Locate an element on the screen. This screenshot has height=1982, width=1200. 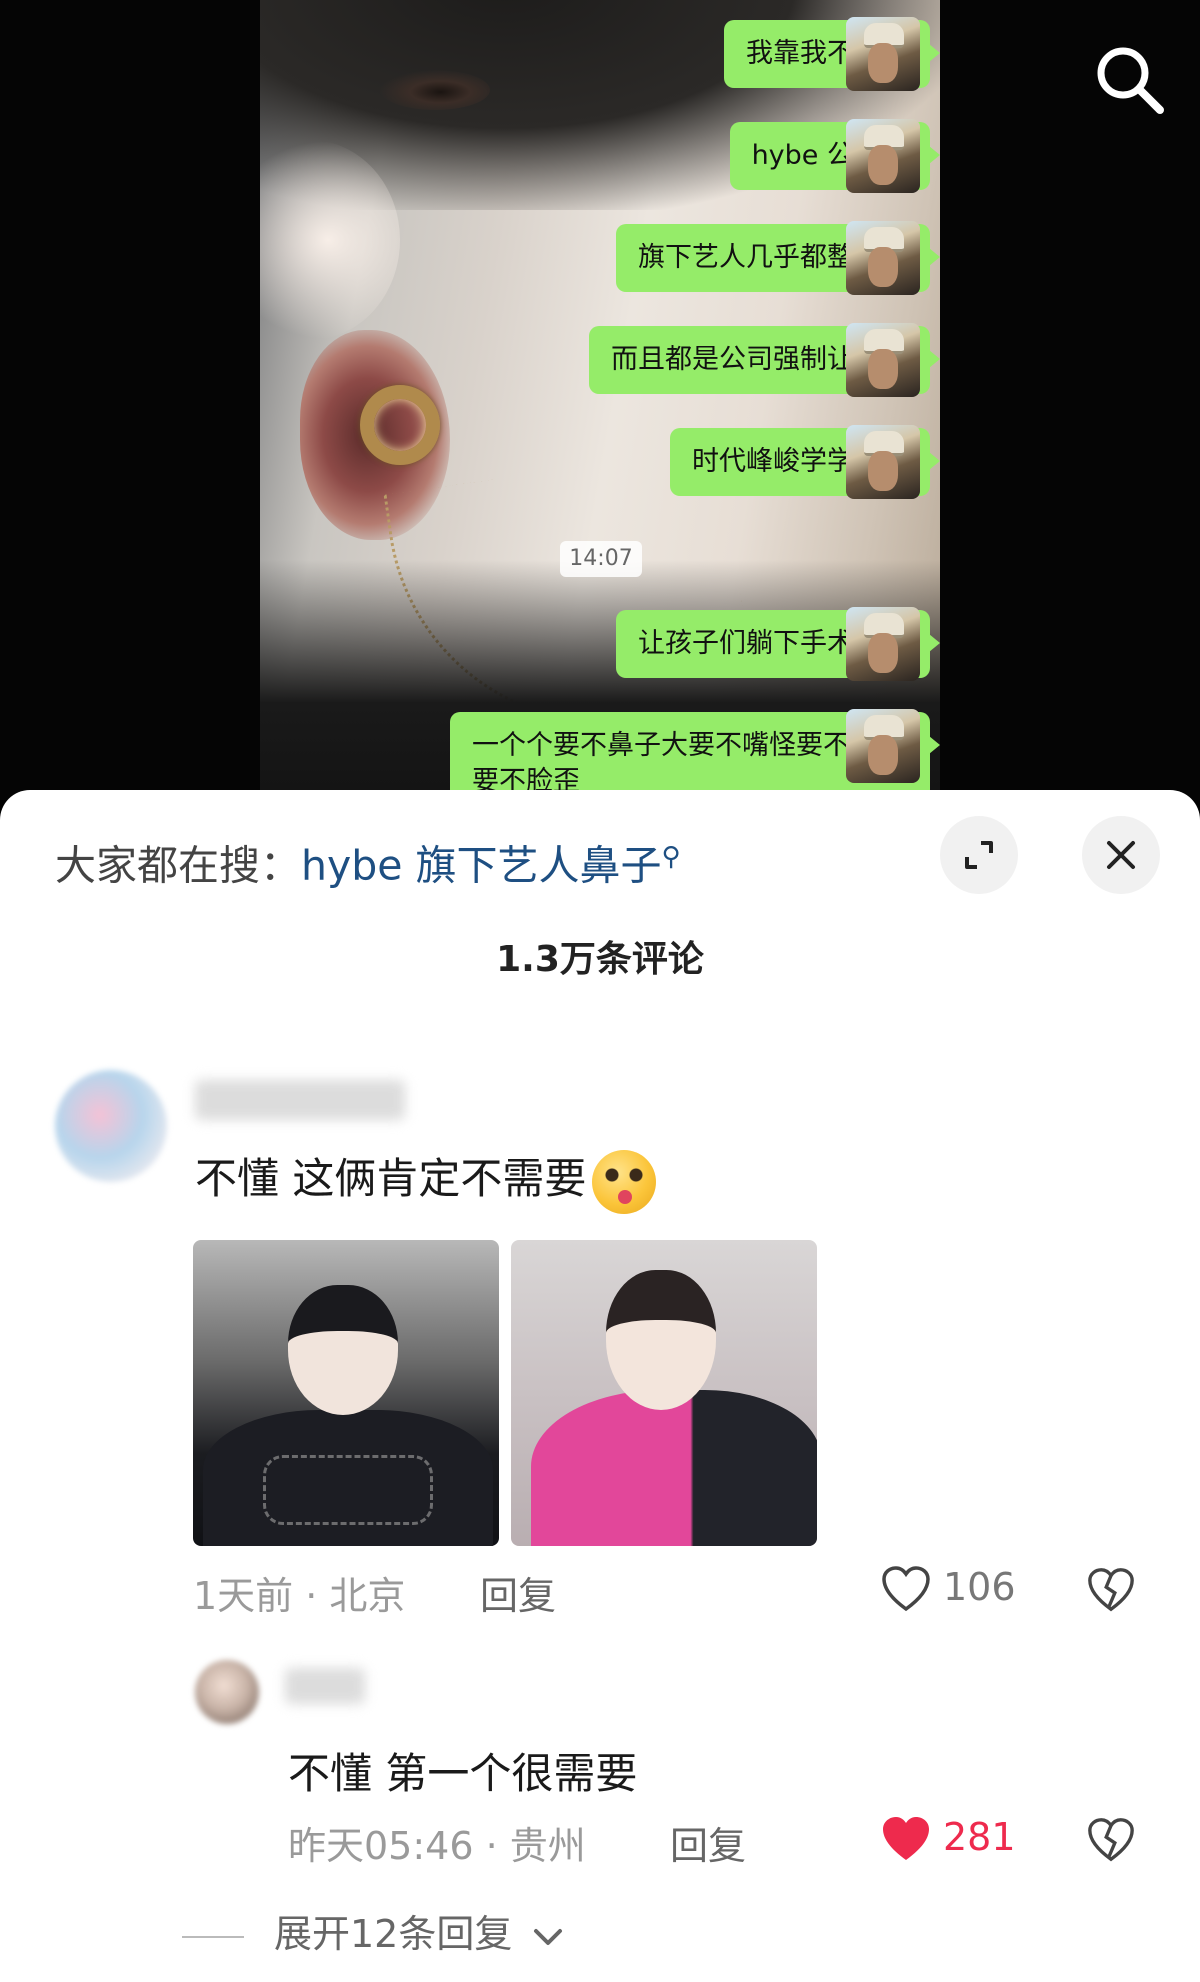
search-small-icon: ⚲ is located at coordinates (671, 857).